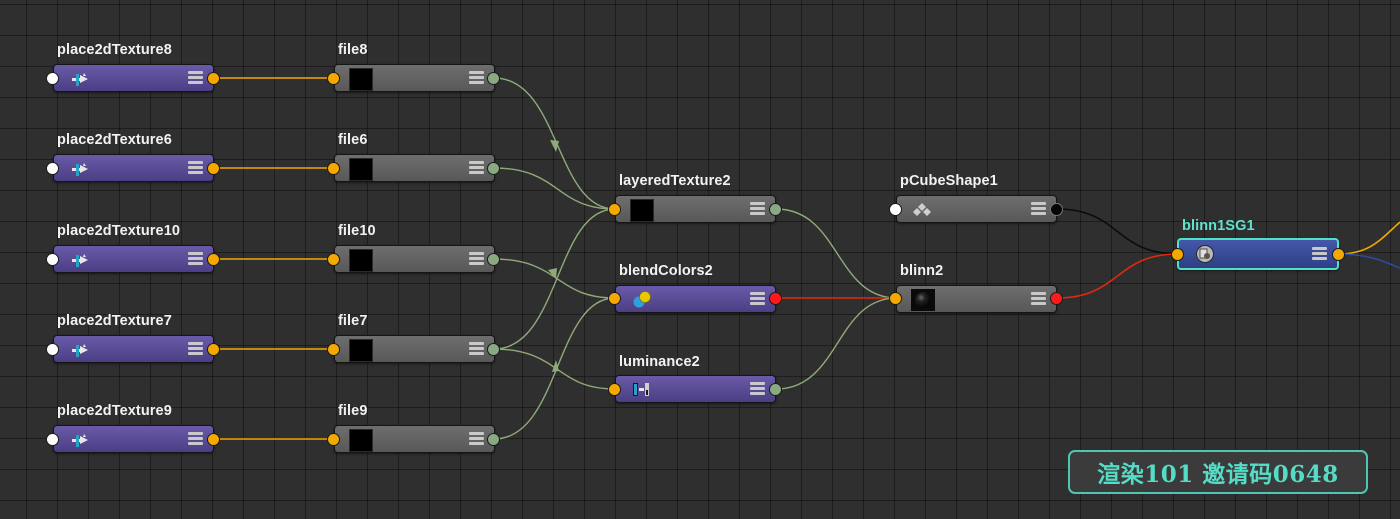 The width and height of the screenshot is (1400, 519). I want to click on wire-layeredTexture2-blinn2, so click(836, 253).